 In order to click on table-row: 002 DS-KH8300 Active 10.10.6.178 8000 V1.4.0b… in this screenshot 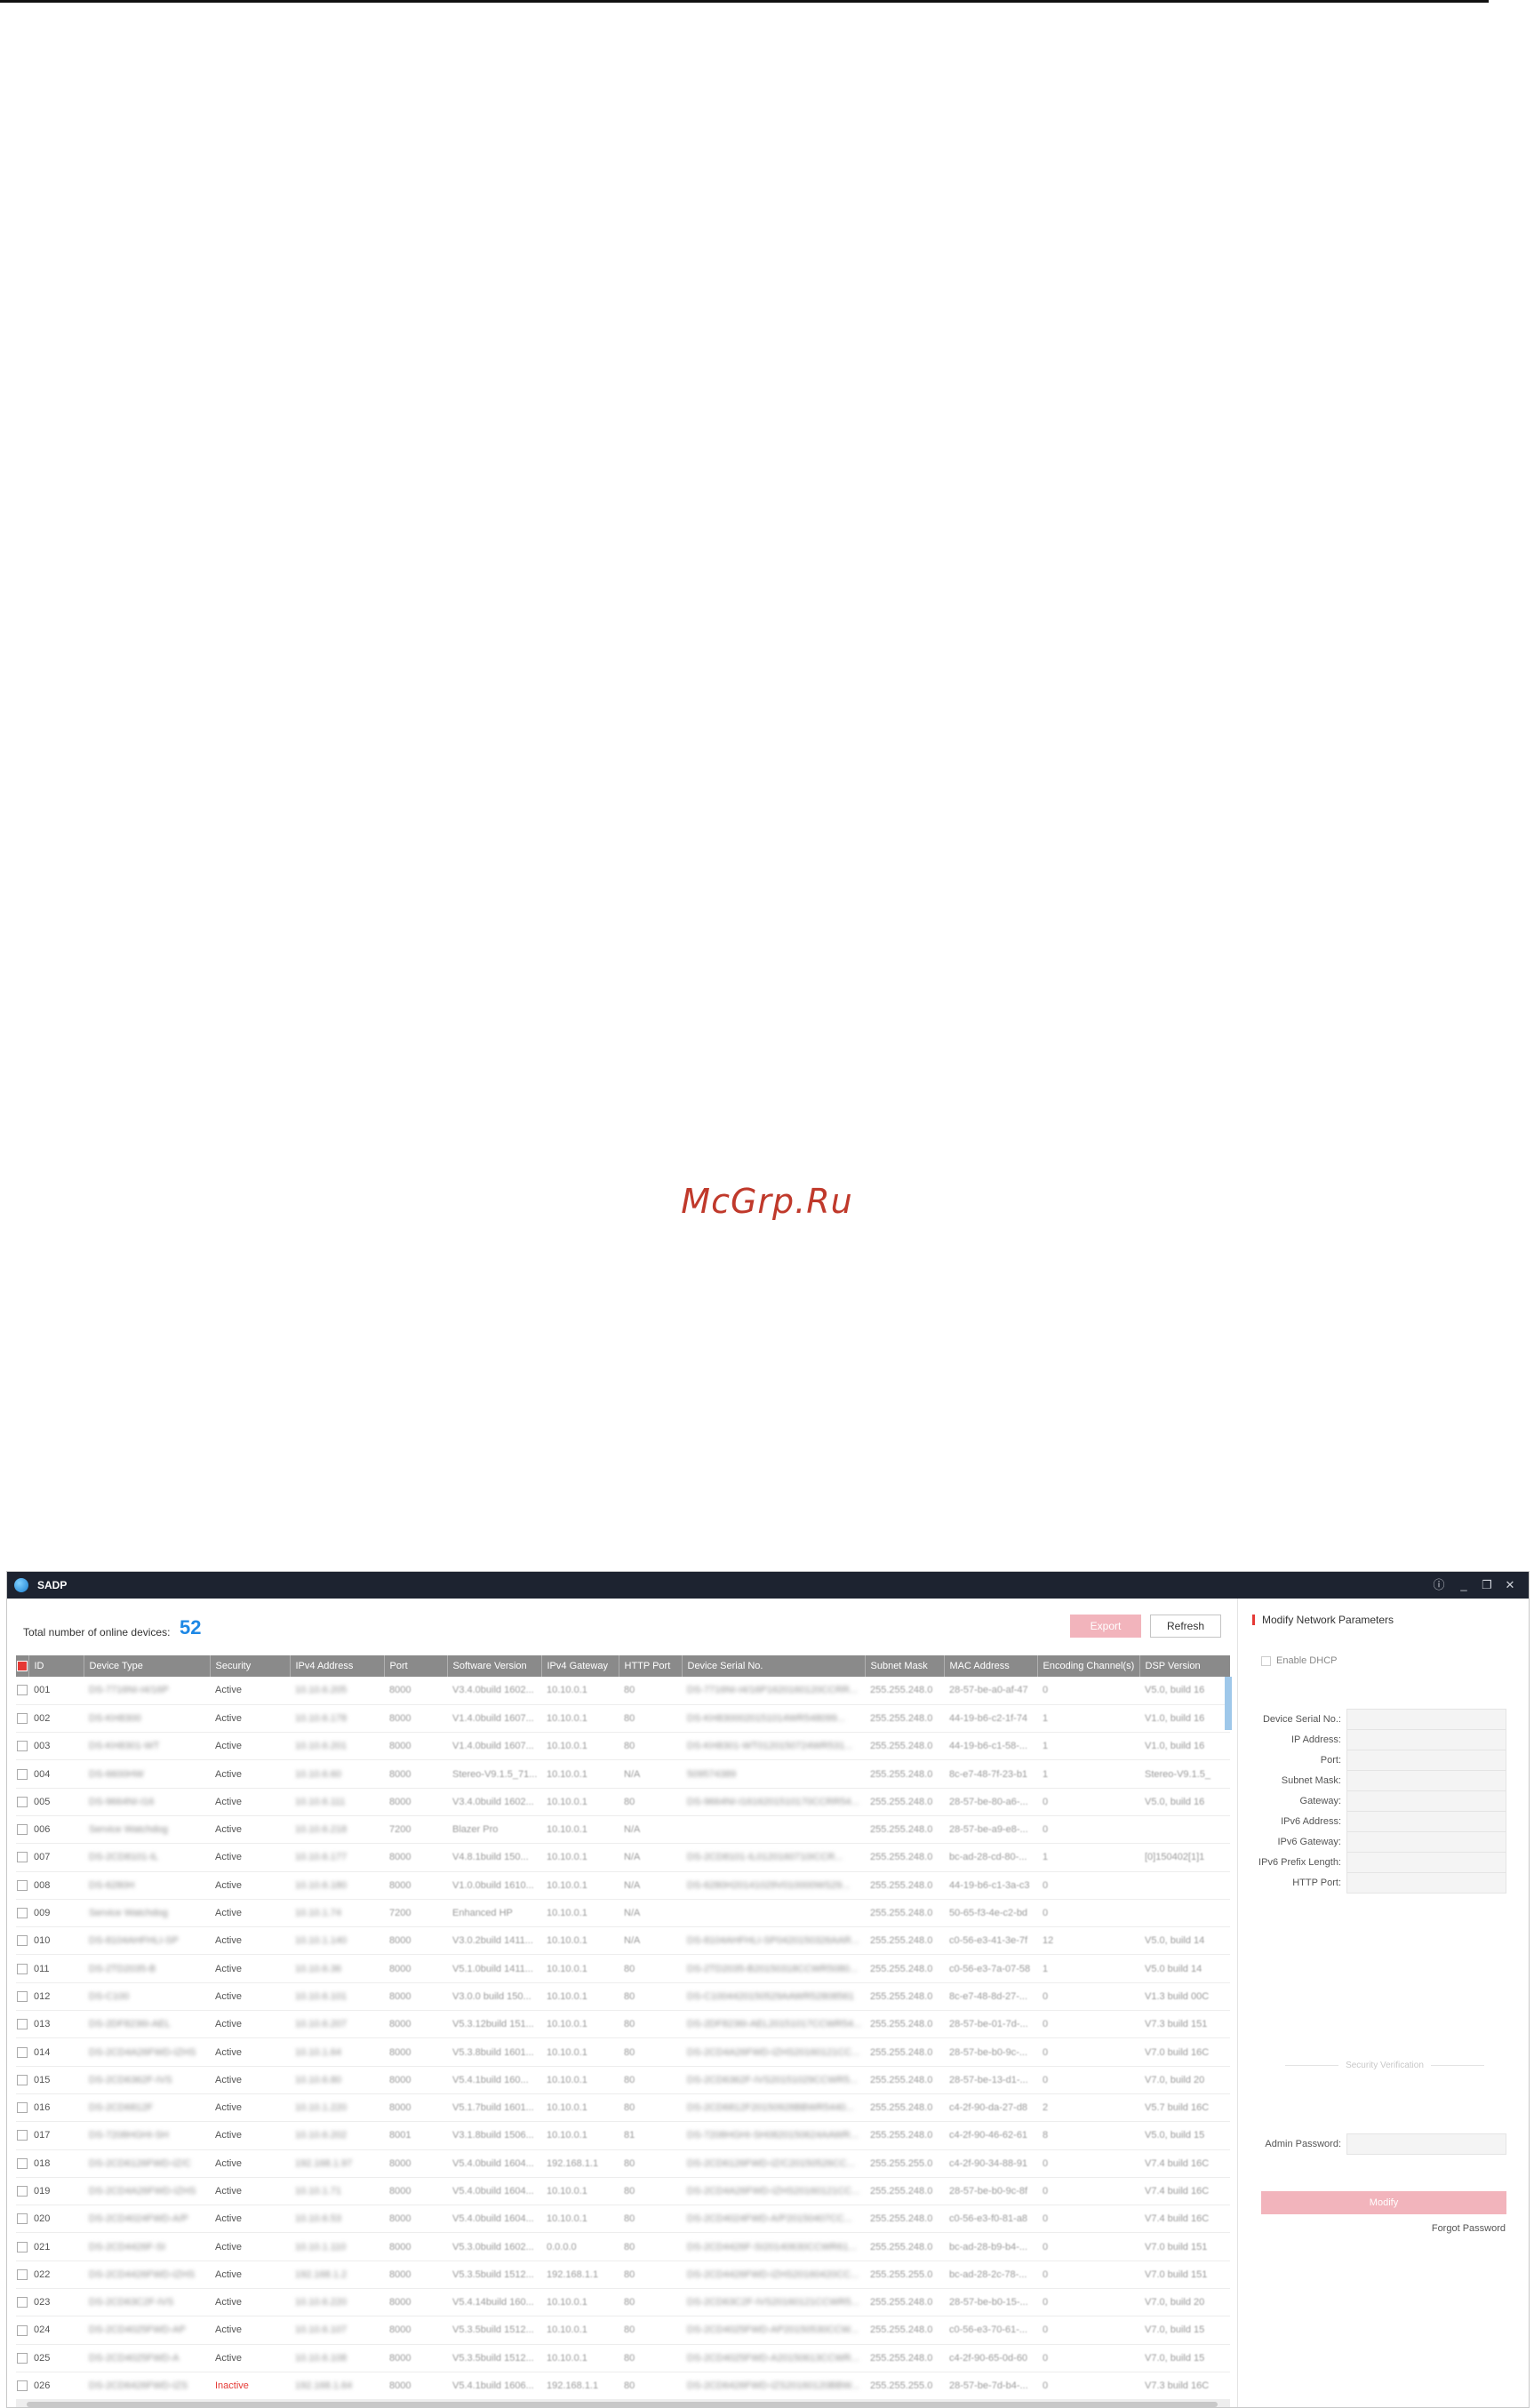, I will do `click(623, 1718)`.